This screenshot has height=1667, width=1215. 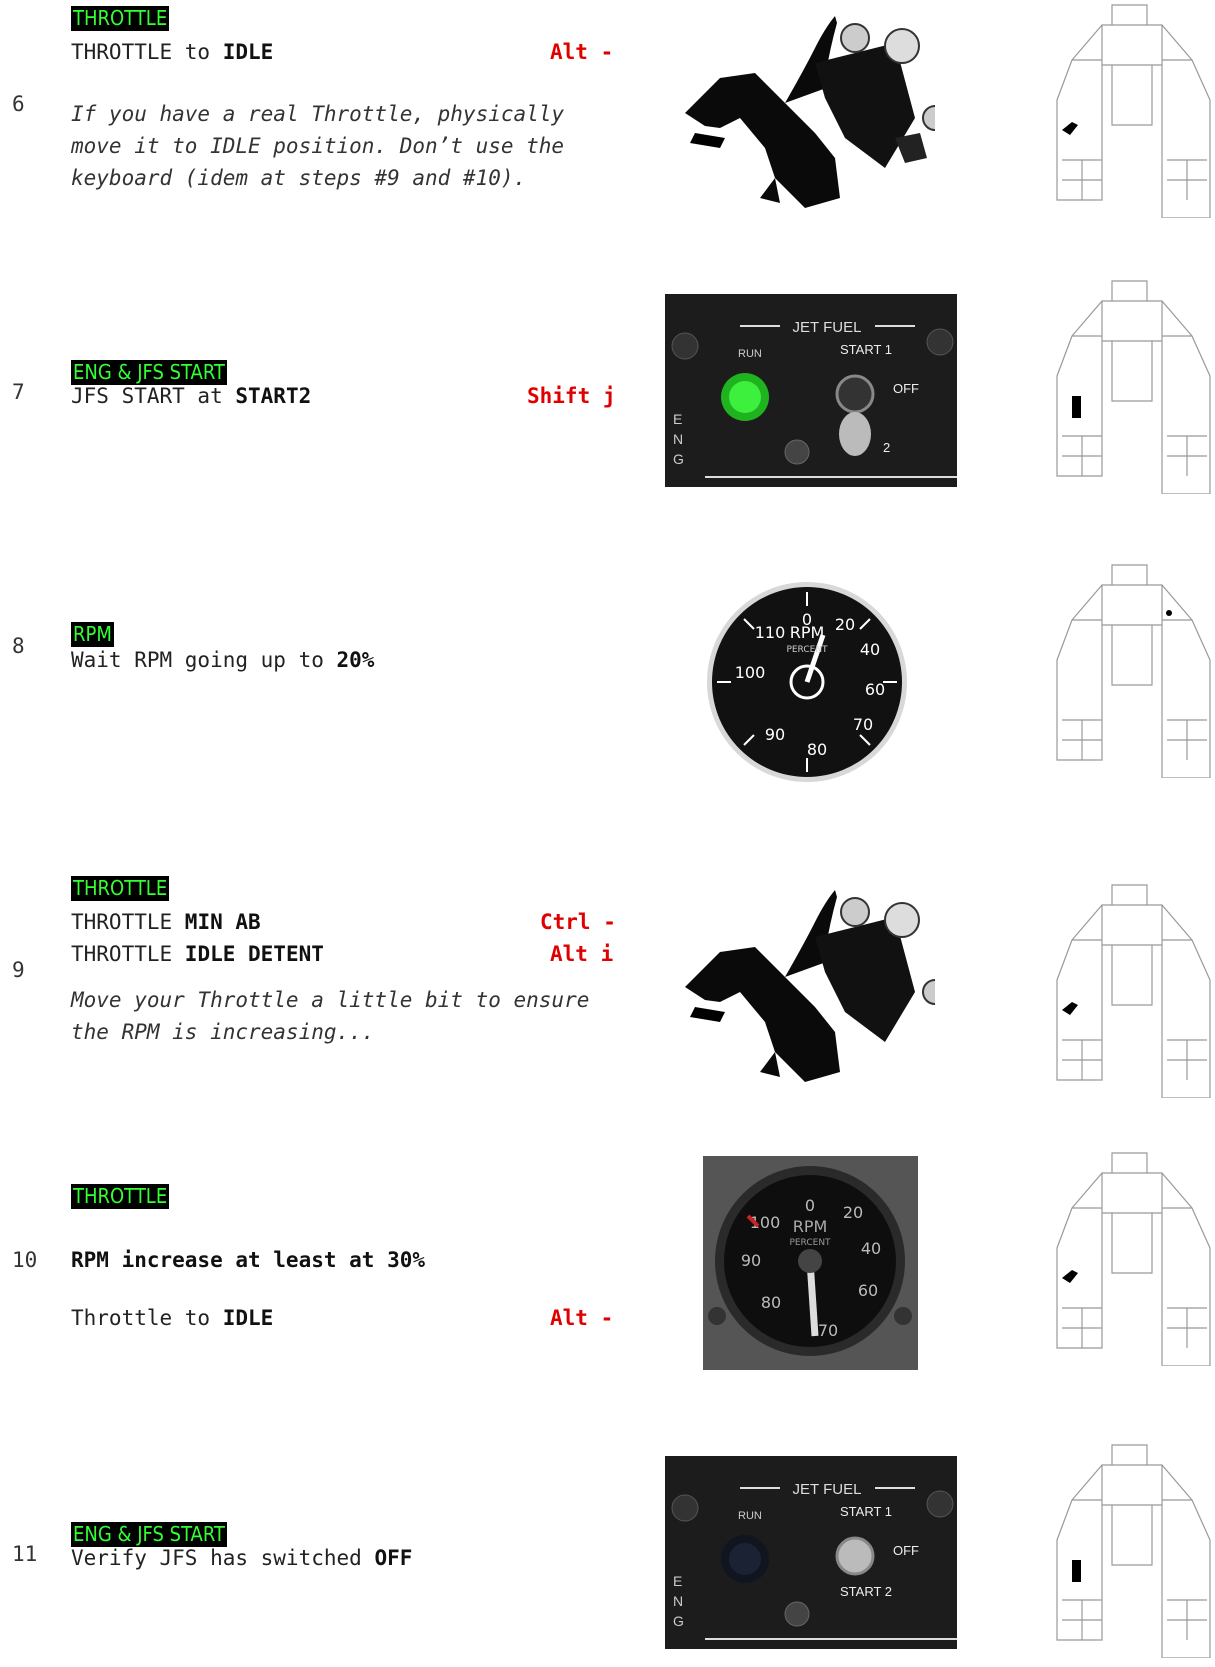 What do you see at coordinates (807, 682) in the screenshot?
I see `rpm-gauge-image: RPM PERCENT 0 20 40 60 70 80 90 100 110` at bounding box center [807, 682].